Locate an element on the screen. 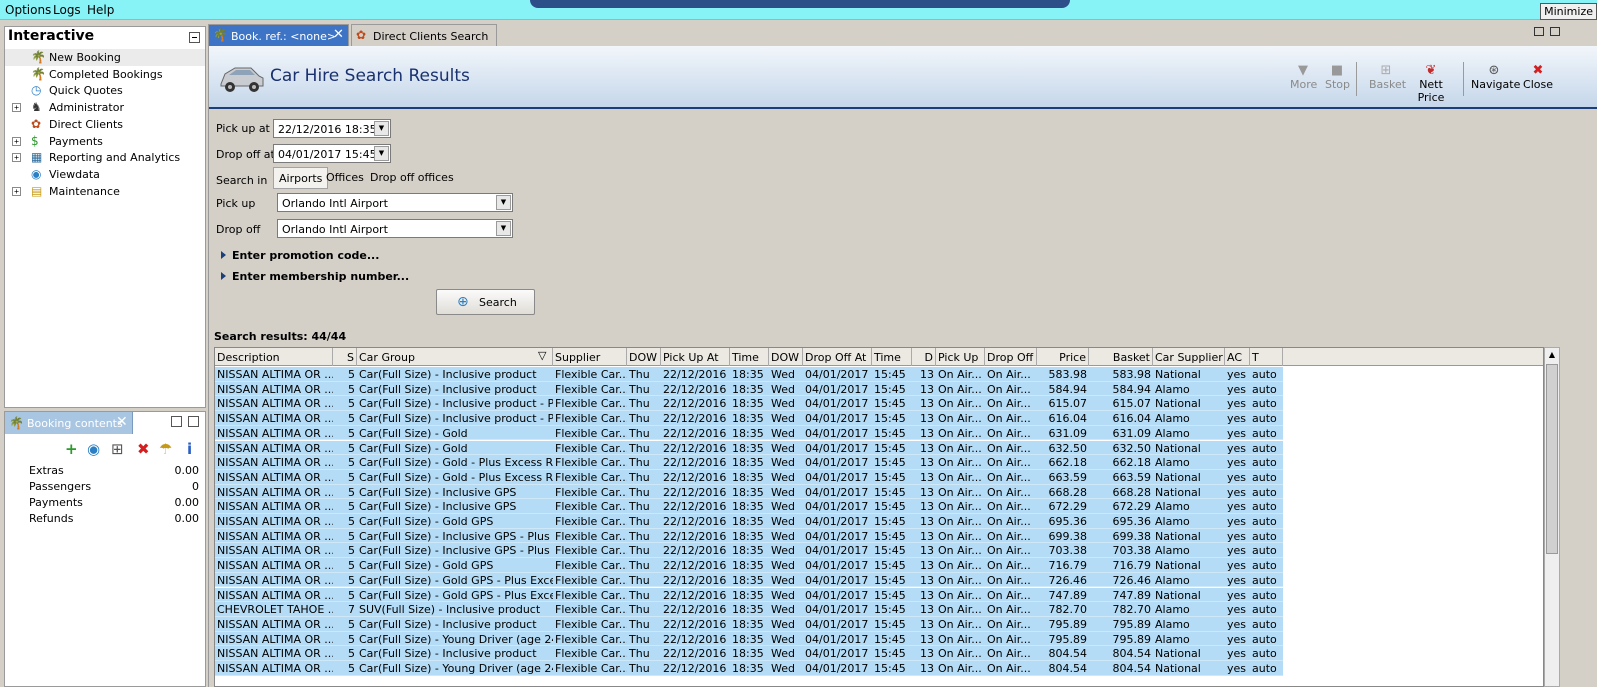  menu-logs: Logs is located at coordinates (67, 10).